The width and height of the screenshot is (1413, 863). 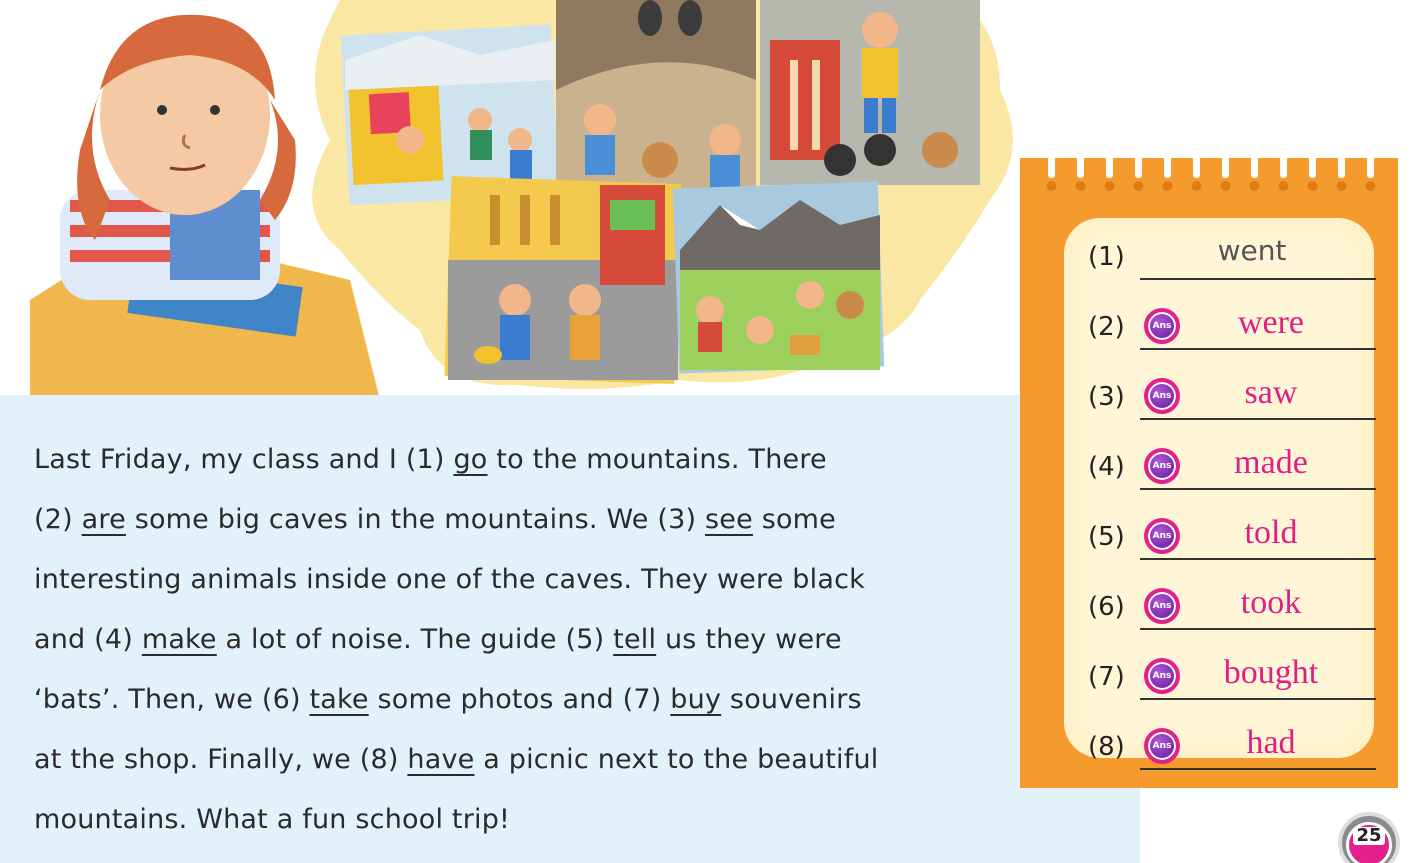 I want to click on underlined-verb: have, so click(x=441, y=759).